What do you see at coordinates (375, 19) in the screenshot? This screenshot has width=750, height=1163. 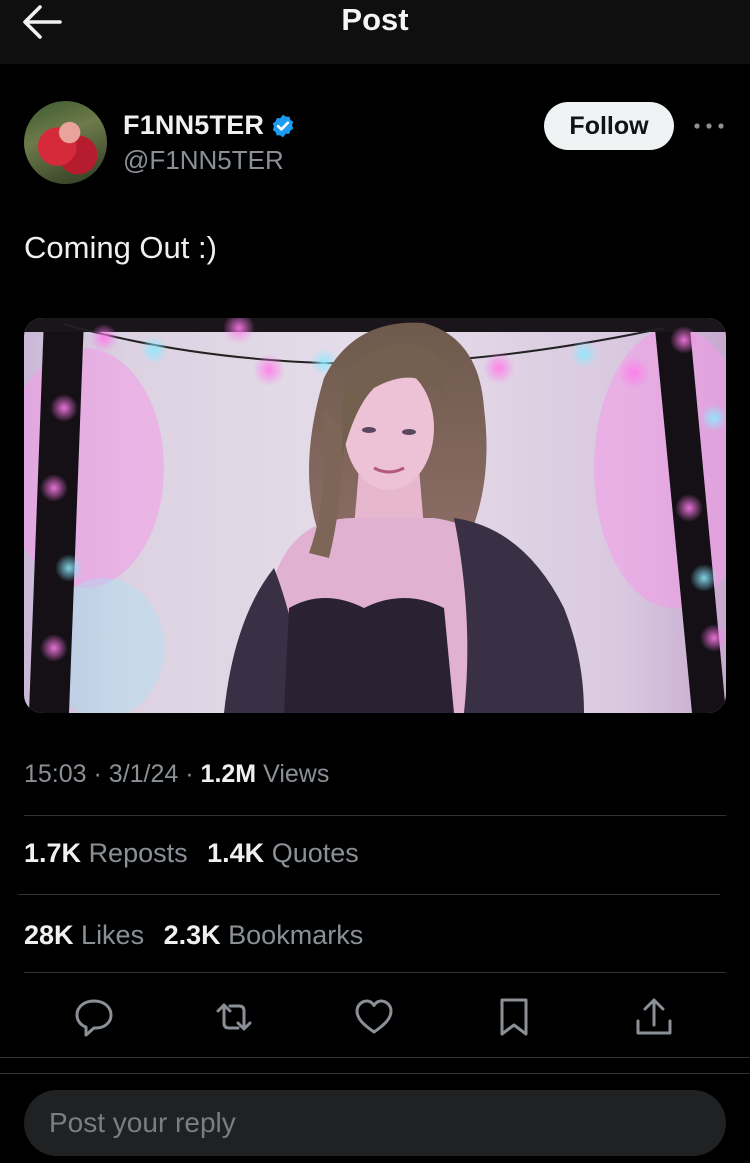 I see `page-title: Post` at bounding box center [375, 19].